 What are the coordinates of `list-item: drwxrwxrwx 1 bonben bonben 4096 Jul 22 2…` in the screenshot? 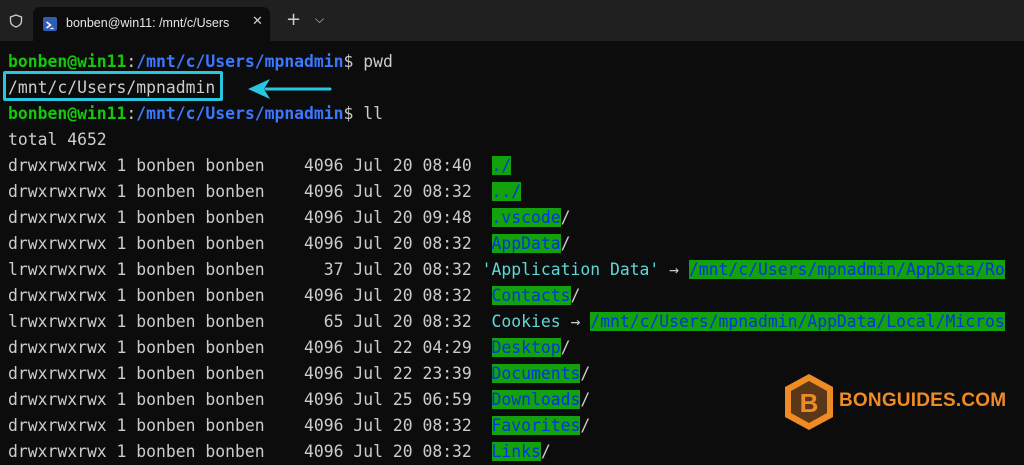 It's located at (299, 374).